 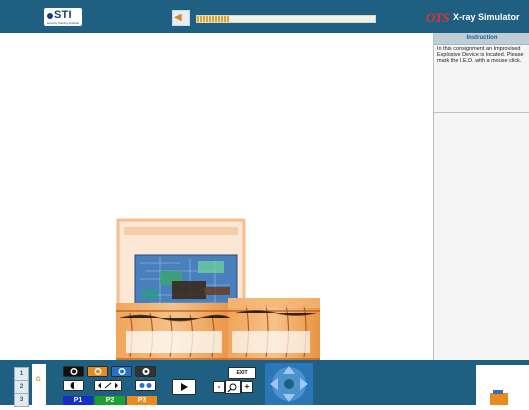 What do you see at coordinates (481, 112) in the screenshot?
I see `panel-divider` at bounding box center [481, 112].